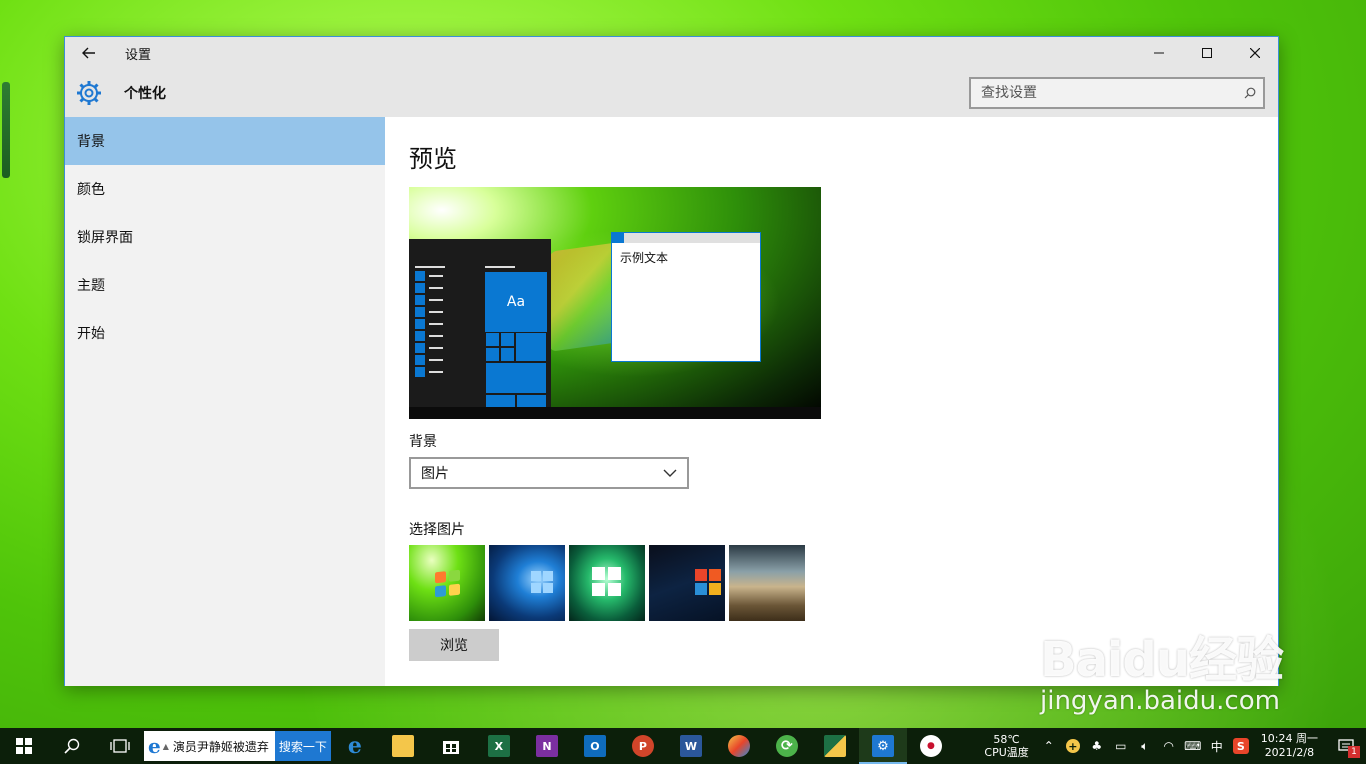 This screenshot has height=764, width=1366. What do you see at coordinates (435, 474) in the screenshot?
I see `background-dropdown-value: 图片` at bounding box center [435, 474].